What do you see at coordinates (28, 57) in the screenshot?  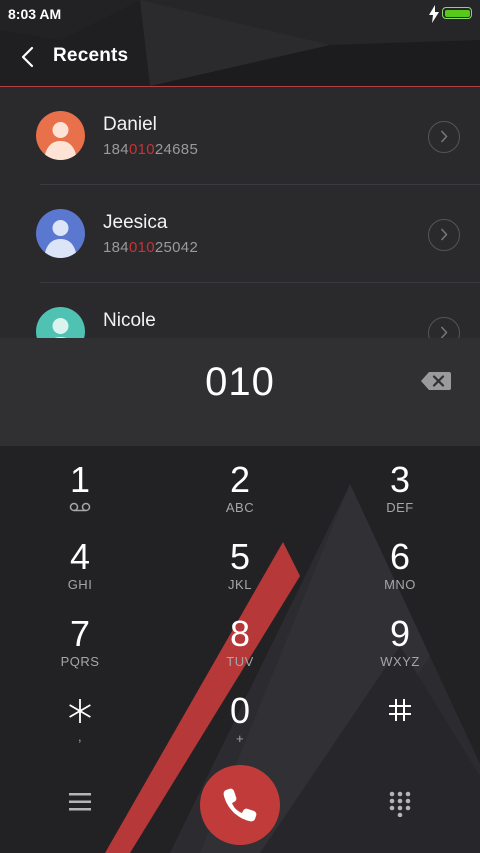 I see `back-arrow-icon` at bounding box center [28, 57].